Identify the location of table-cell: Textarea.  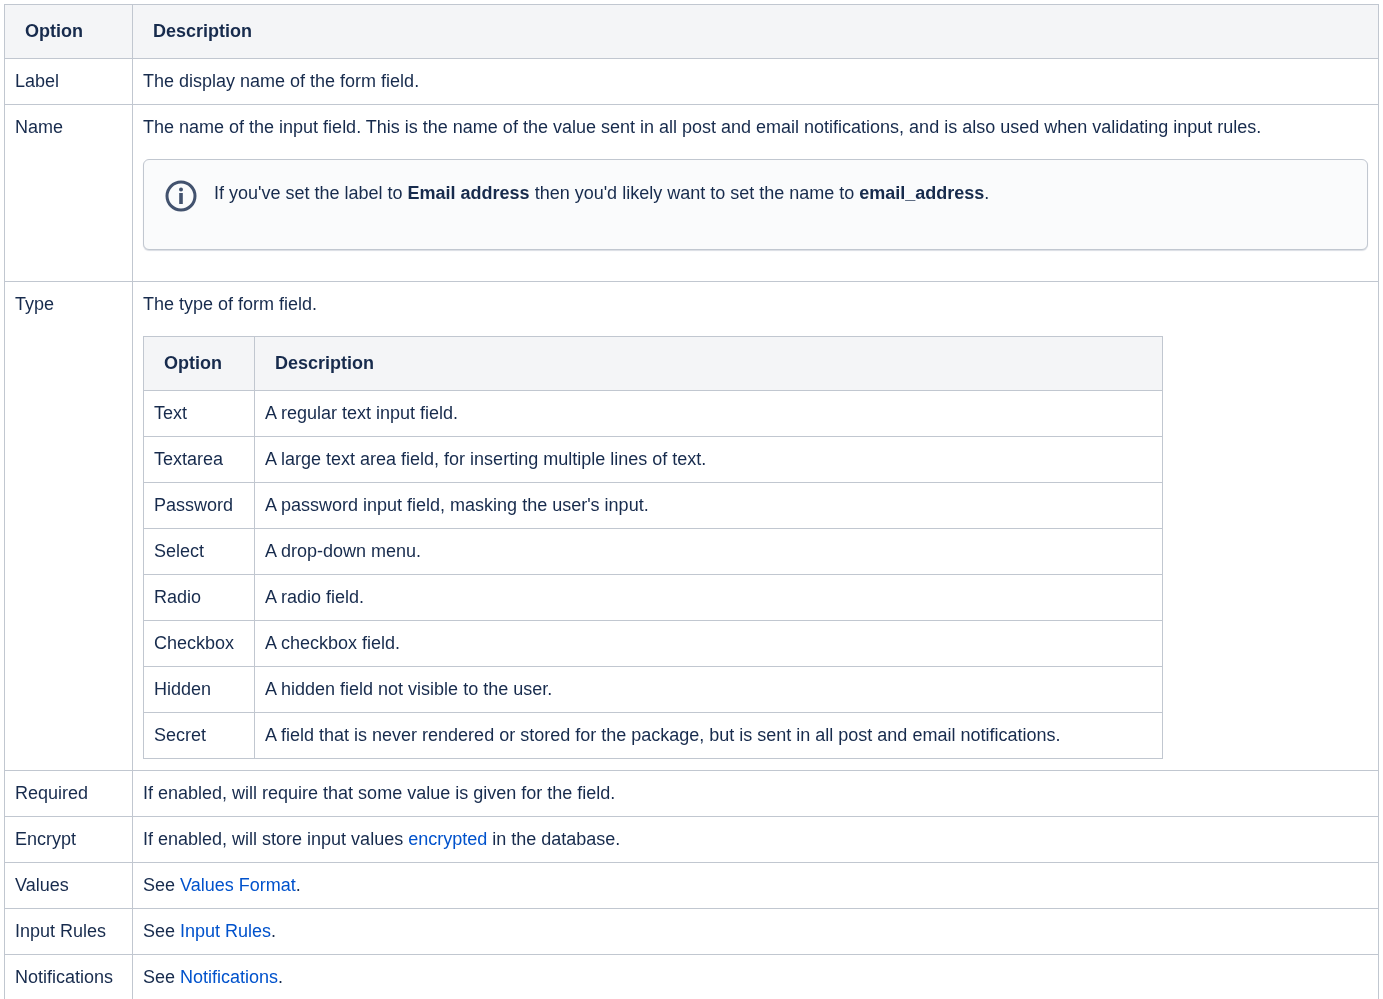
(199, 459).